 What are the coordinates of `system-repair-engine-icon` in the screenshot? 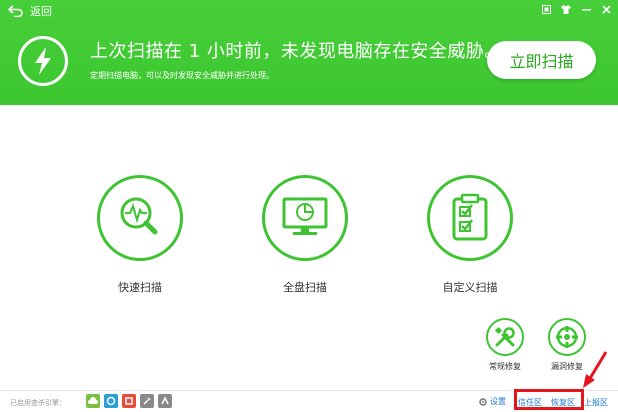 It's located at (147, 401).